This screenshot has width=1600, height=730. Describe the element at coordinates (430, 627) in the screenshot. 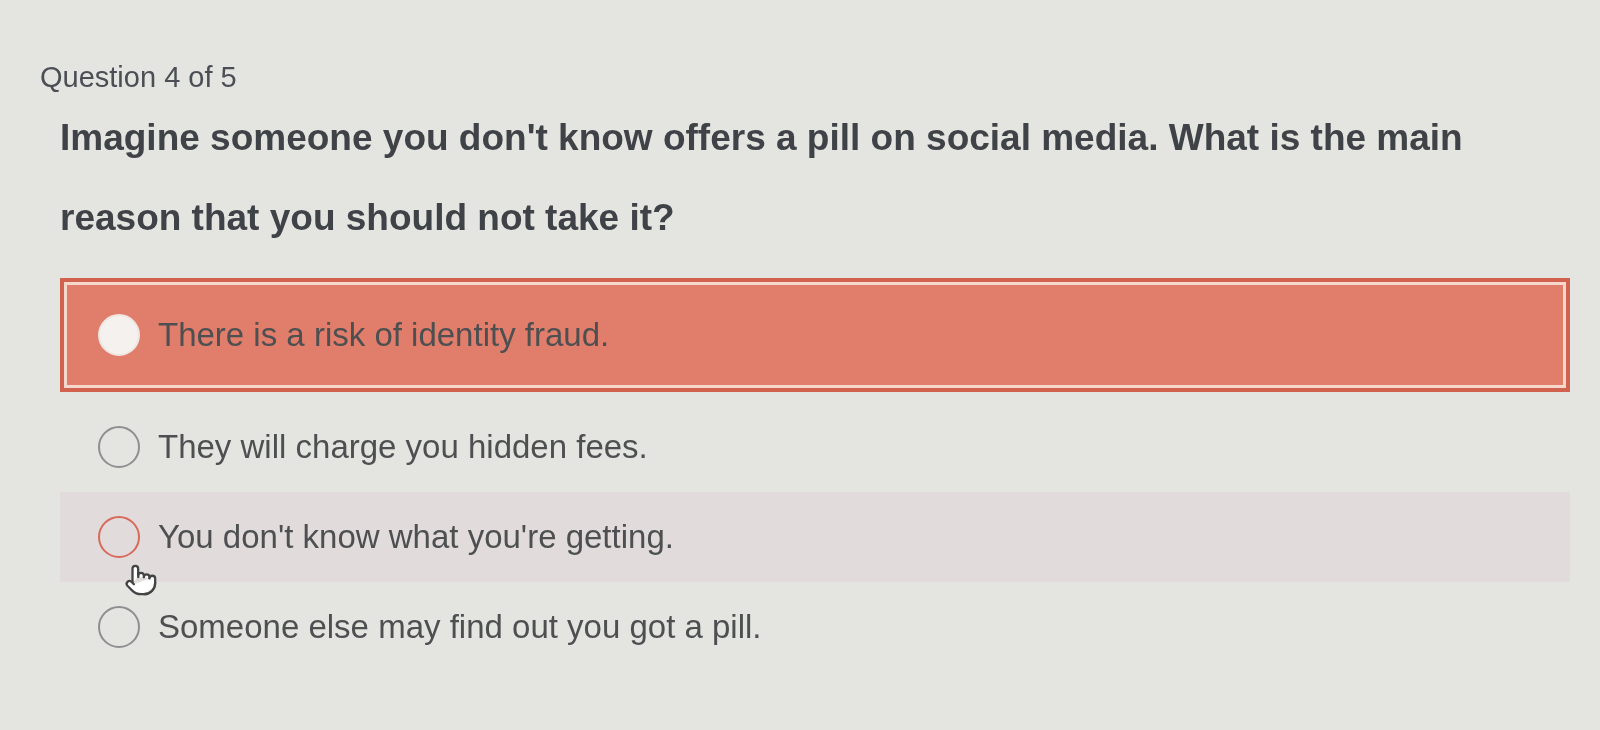

I see `answer-option: Someone else may find out you got a pill.` at that location.